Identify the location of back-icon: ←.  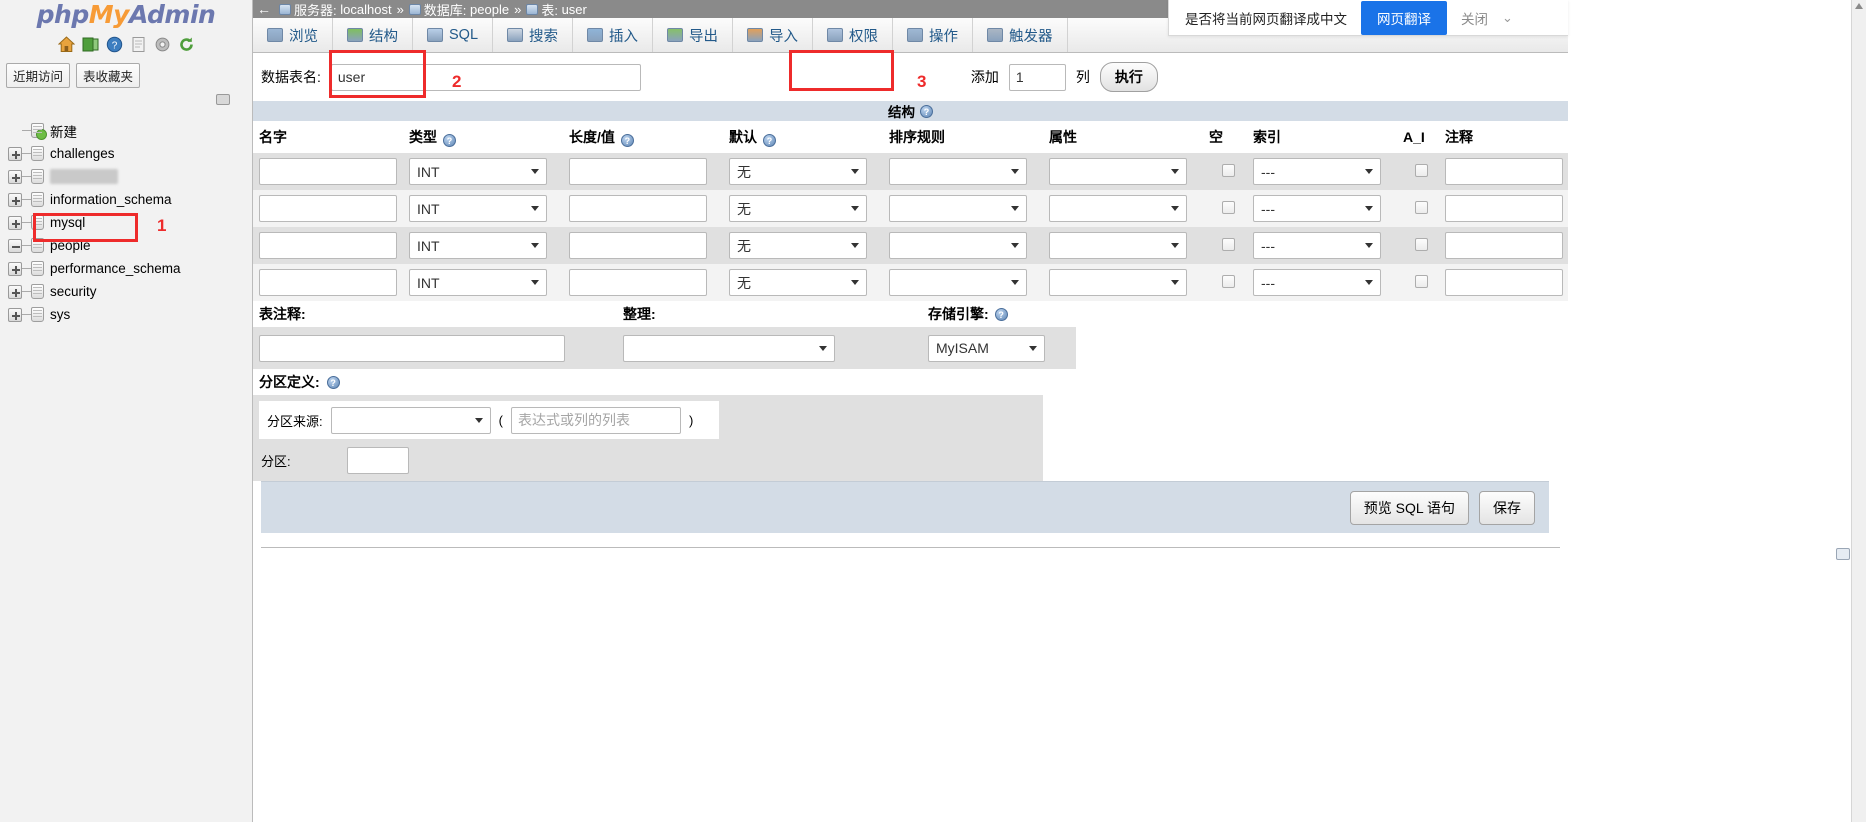
(264, 9).